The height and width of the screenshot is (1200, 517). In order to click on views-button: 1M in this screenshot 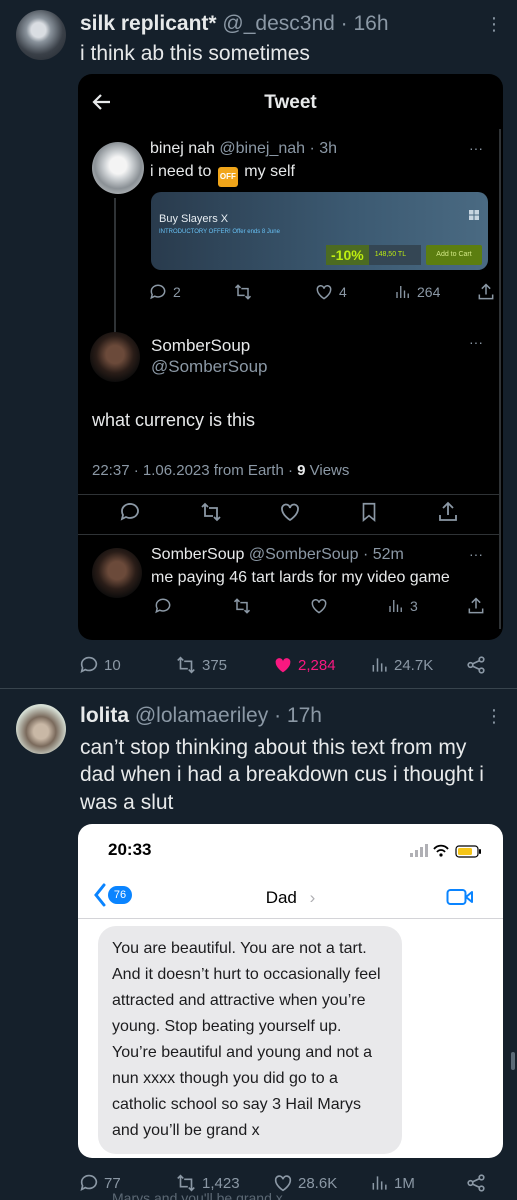, I will do `click(392, 1183)`.